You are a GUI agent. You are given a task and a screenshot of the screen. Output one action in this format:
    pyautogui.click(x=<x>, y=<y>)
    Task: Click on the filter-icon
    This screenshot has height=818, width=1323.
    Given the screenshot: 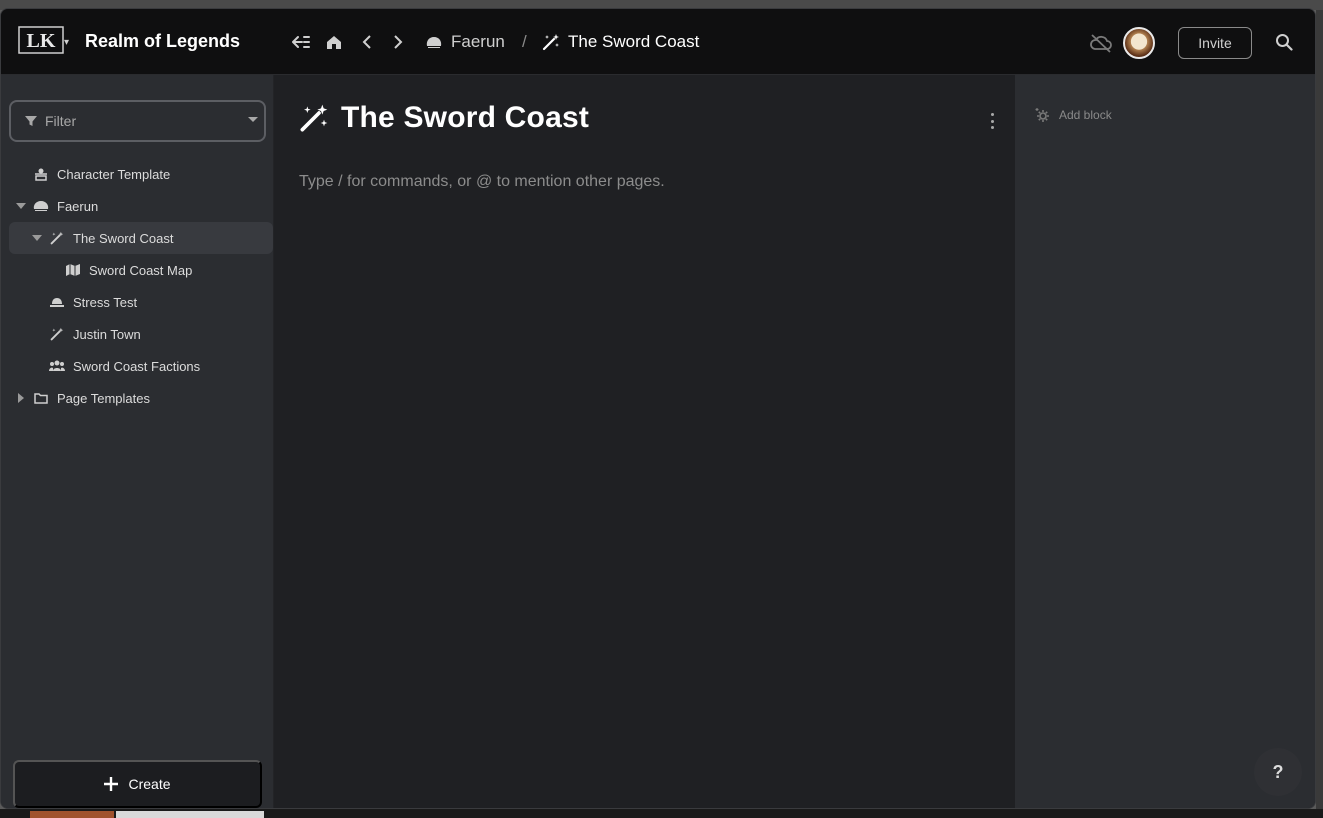 What is the action you would take?
    pyautogui.click(x=31, y=121)
    